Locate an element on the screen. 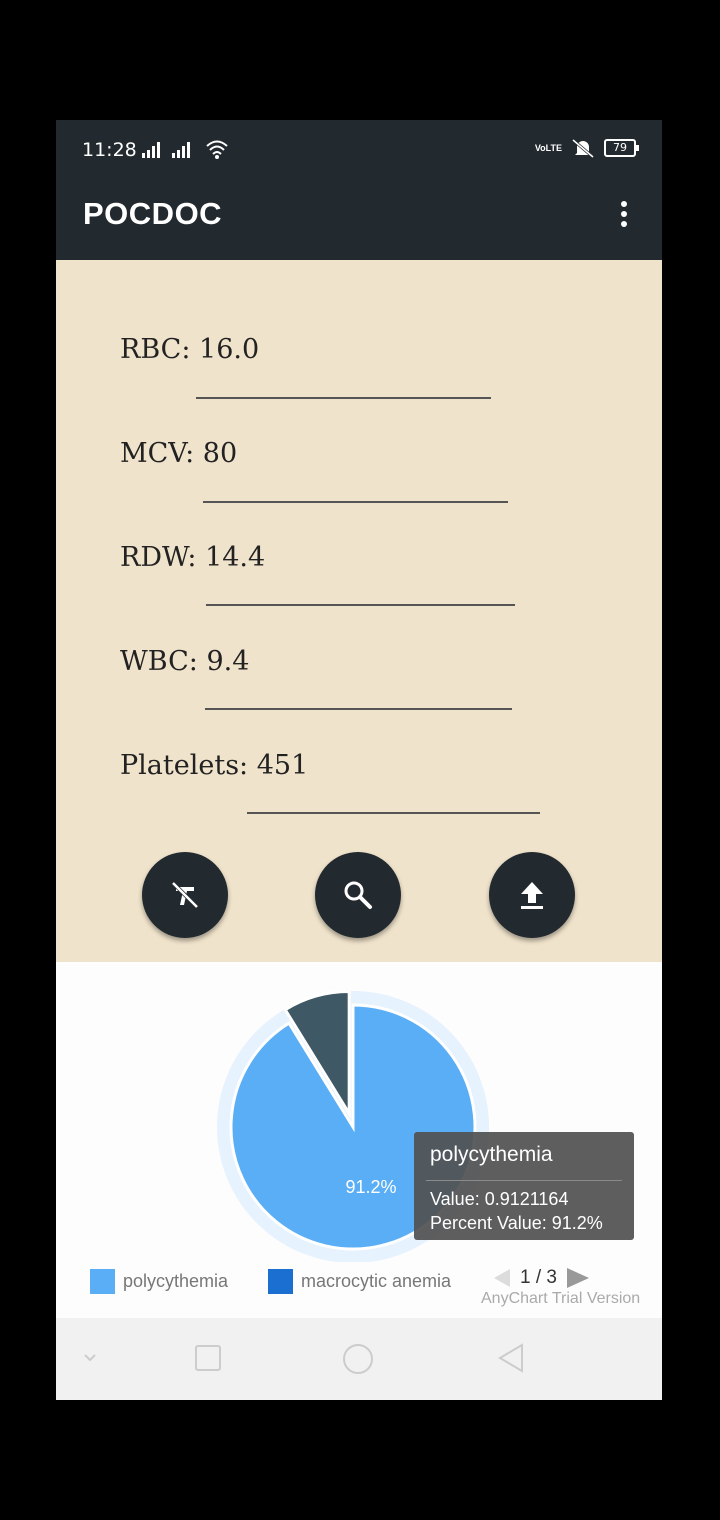  pager-label: 1 / 3 is located at coordinates (538, 1277).